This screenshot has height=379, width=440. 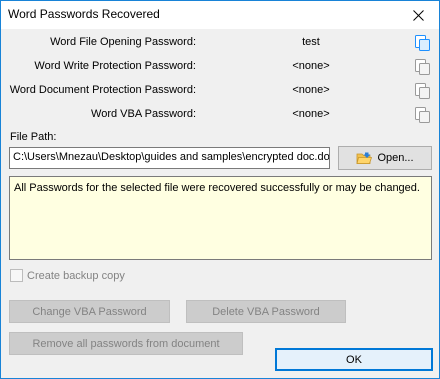 I want to click on file-opening-password-label: Word File Opening Password:, so click(x=123, y=42).